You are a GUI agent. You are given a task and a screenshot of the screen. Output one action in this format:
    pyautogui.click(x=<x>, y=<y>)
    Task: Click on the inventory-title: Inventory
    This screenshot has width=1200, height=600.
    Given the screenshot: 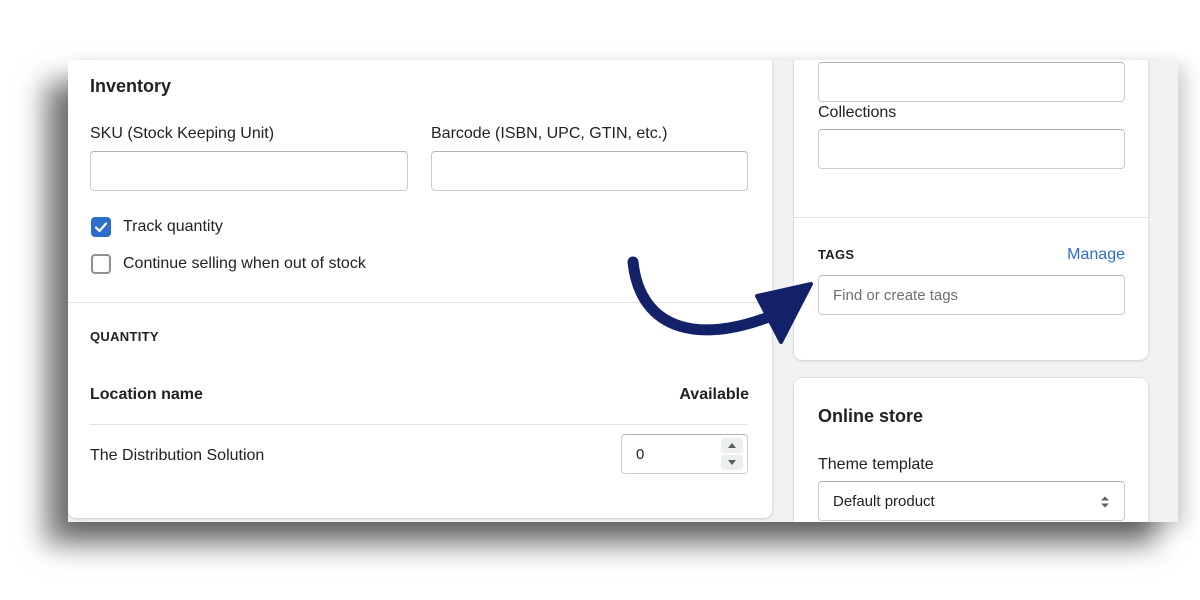 What is the action you would take?
    pyautogui.click(x=131, y=86)
    